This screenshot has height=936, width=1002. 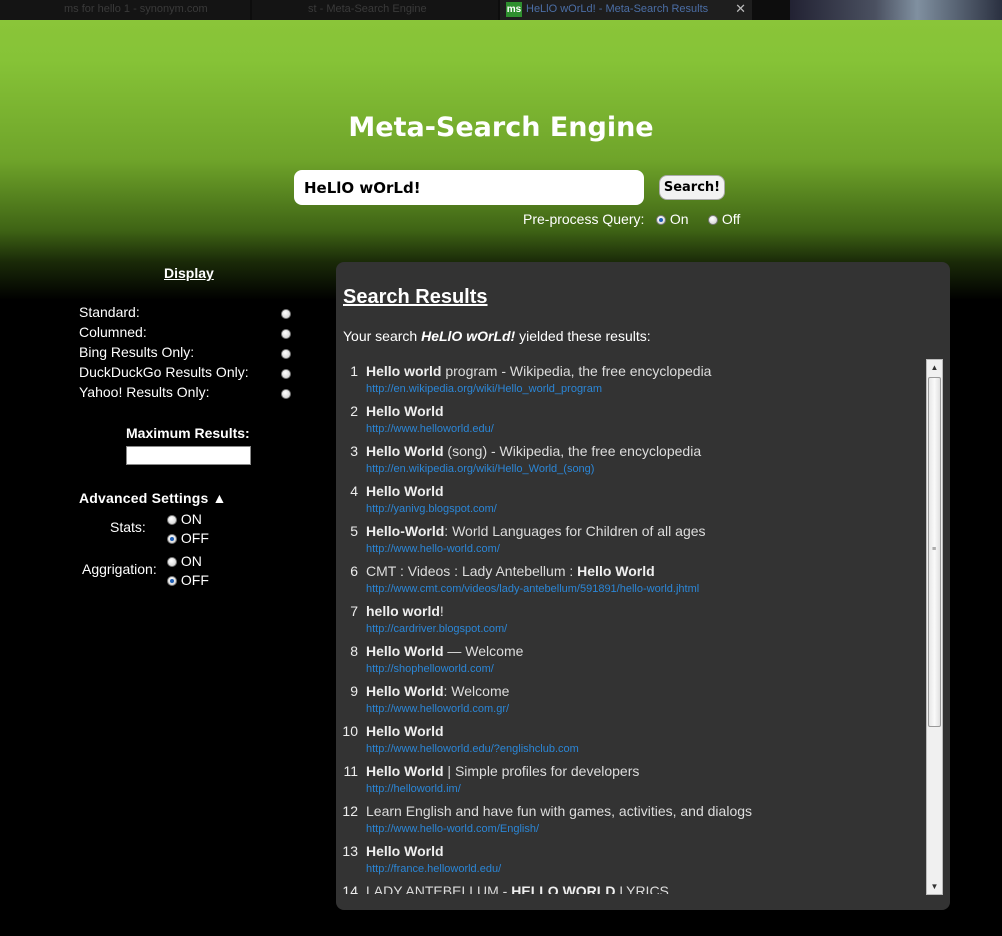 What do you see at coordinates (433, 869) in the screenshot?
I see `result-url-link: http://france.helloworld.edu/` at bounding box center [433, 869].